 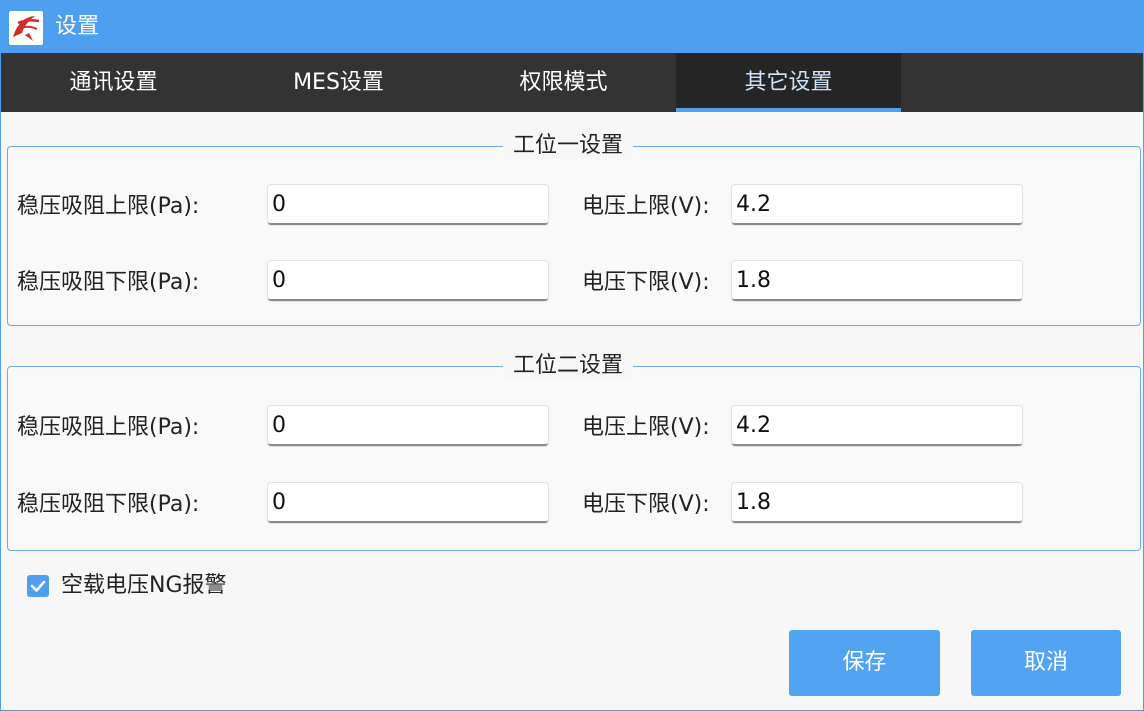 What do you see at coordinates (108, 206) in the screenshot?
I see `station1-pressure-upper-label: 稳压吸阻上限(Pa):` at bounding box center [108, 206].